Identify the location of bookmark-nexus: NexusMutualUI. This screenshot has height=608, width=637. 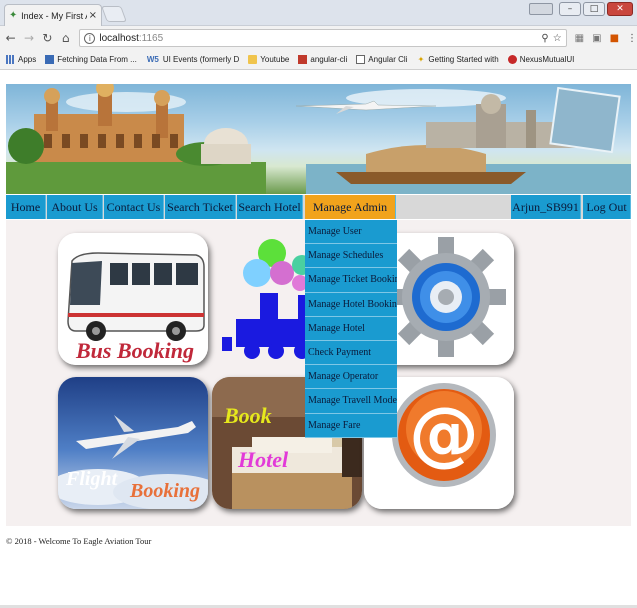
(540, 59).